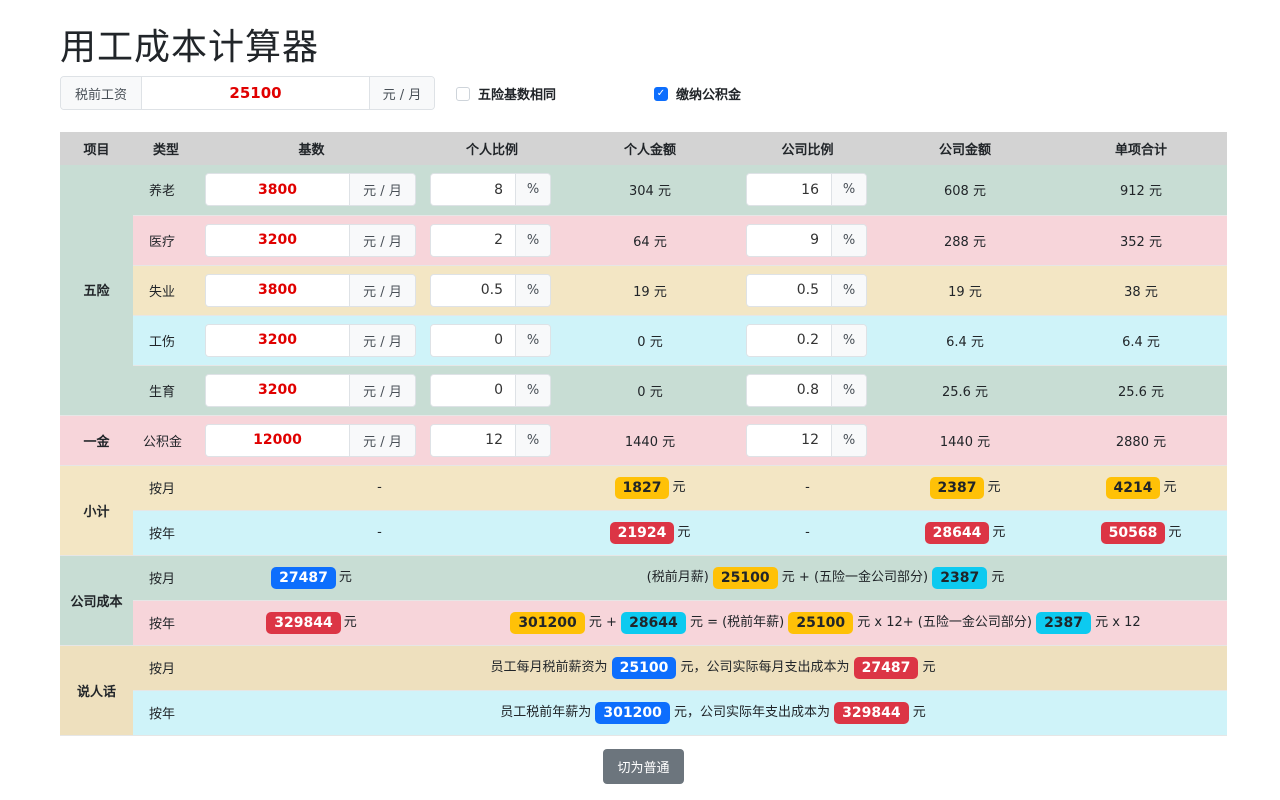 This screenshot has height=800, width=1280. I want to click on same-base-label: 五险基数相同, so click(517, 95).